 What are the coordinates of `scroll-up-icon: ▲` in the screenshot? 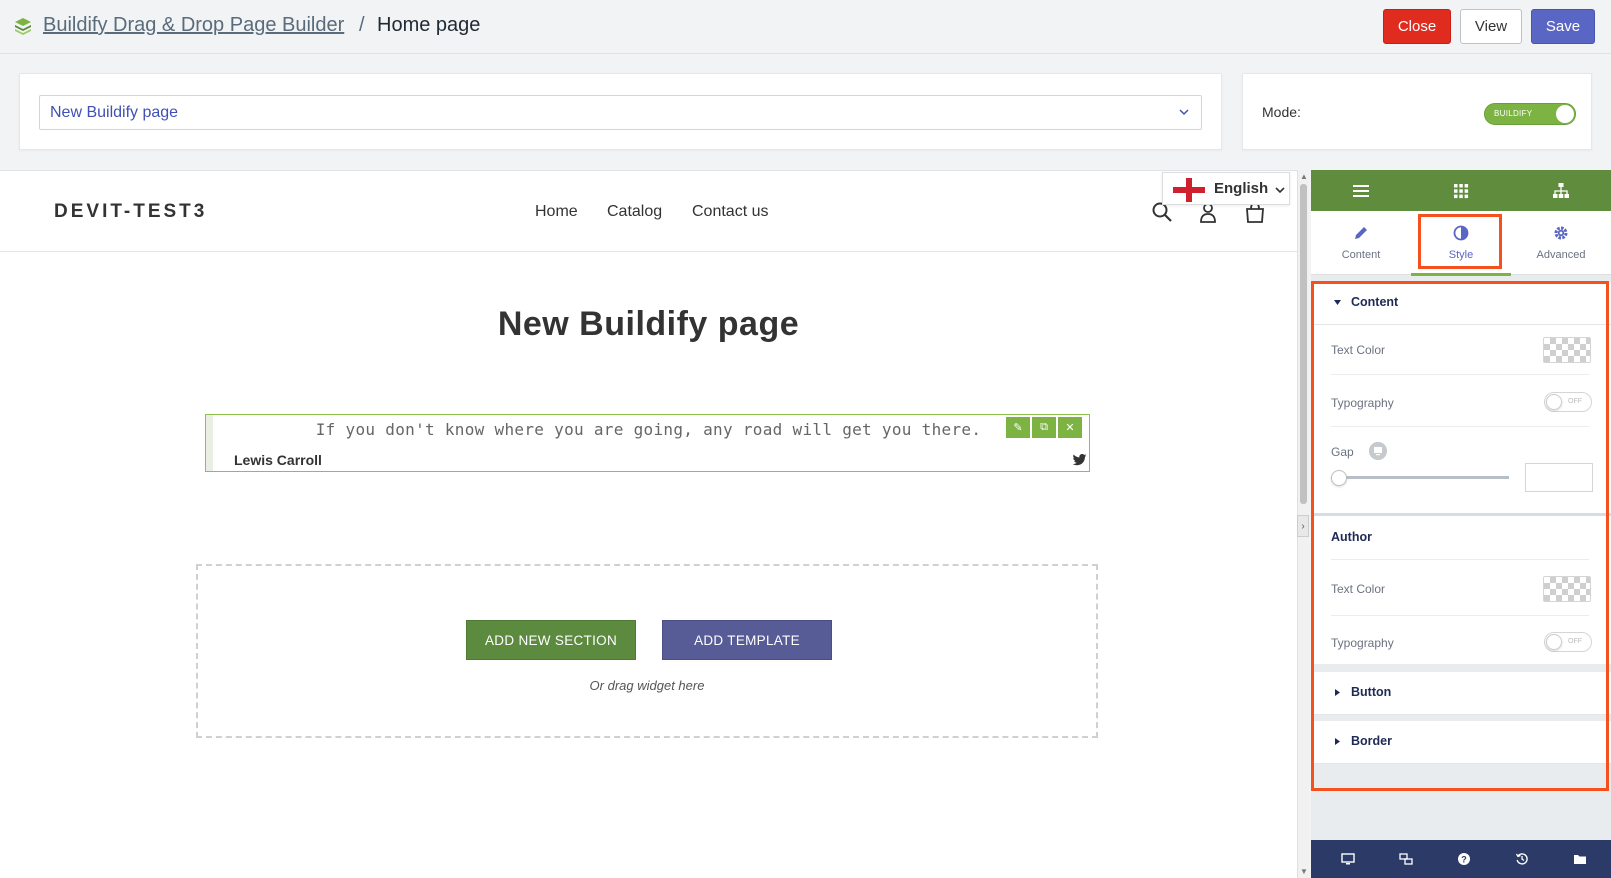 It's located at (1304, 176).